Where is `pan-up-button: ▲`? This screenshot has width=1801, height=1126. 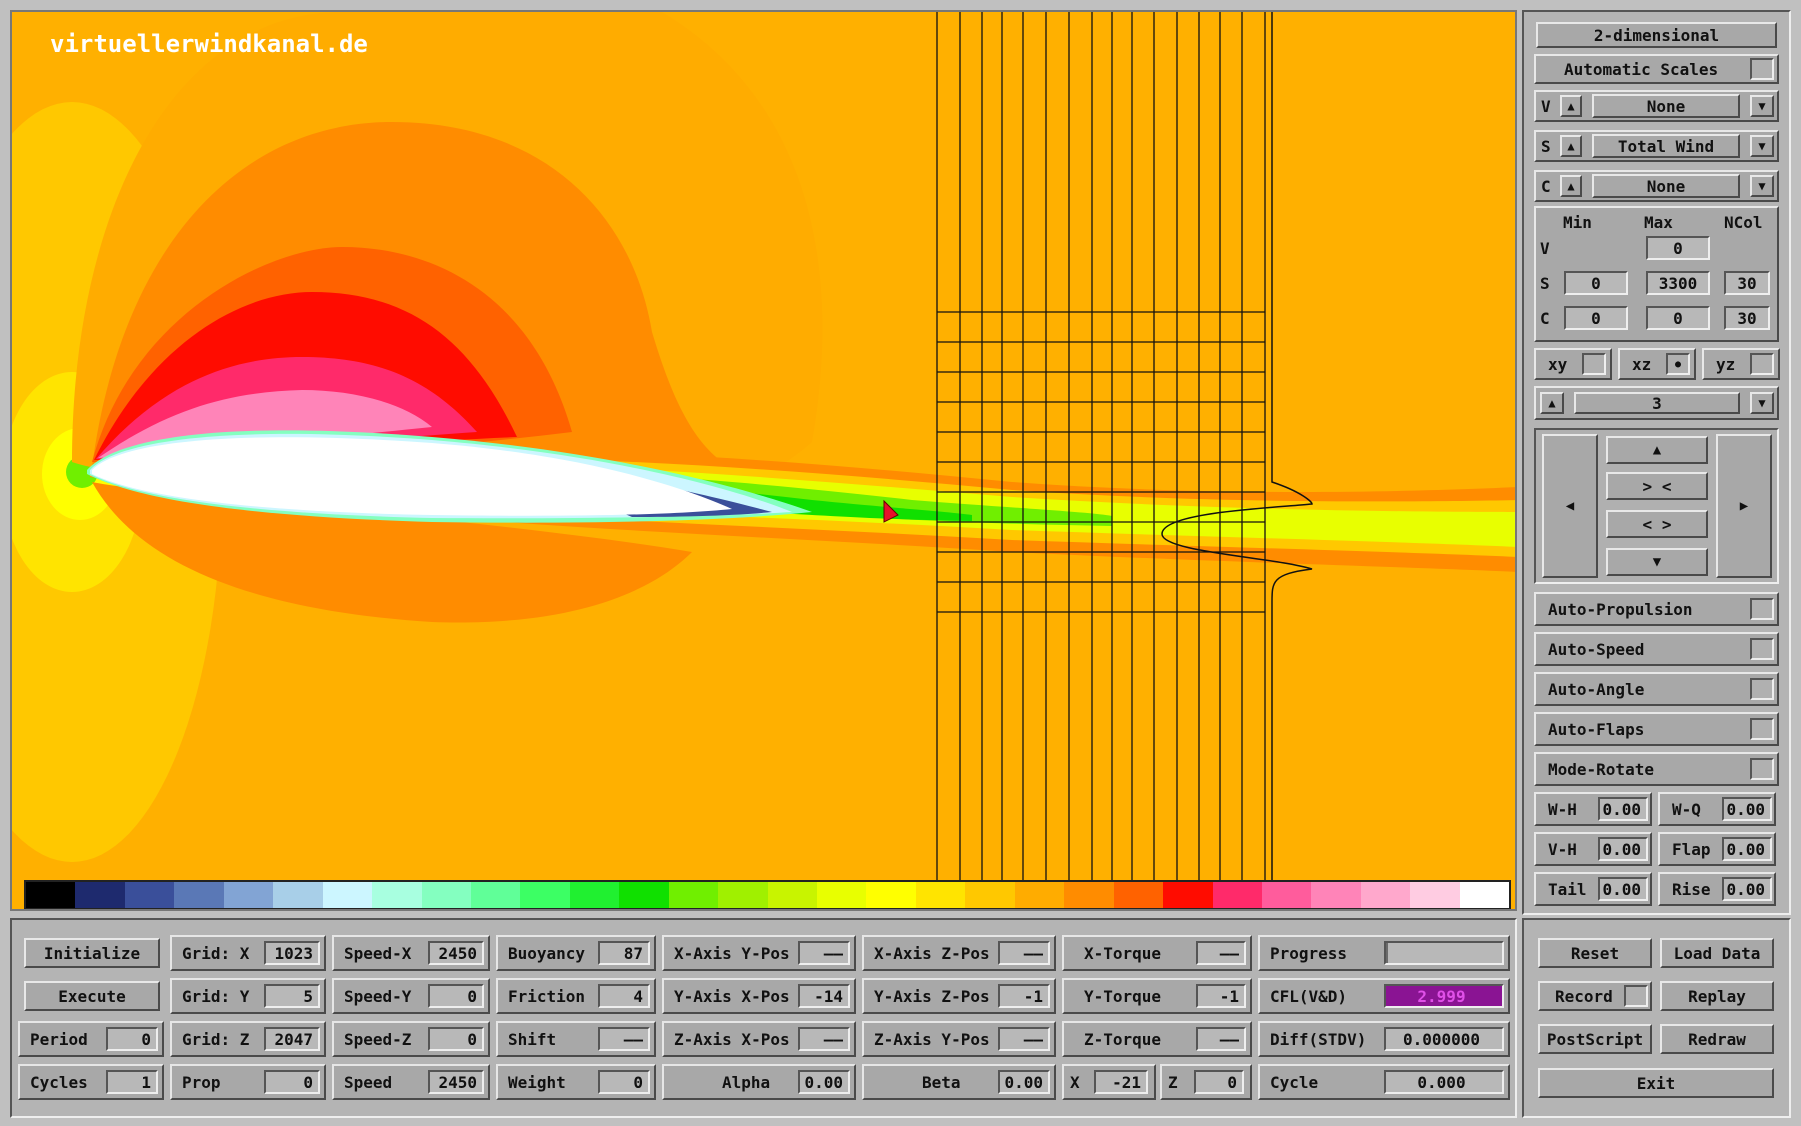
pan-up-button: ▲ is located at coordinates (1657, 450).